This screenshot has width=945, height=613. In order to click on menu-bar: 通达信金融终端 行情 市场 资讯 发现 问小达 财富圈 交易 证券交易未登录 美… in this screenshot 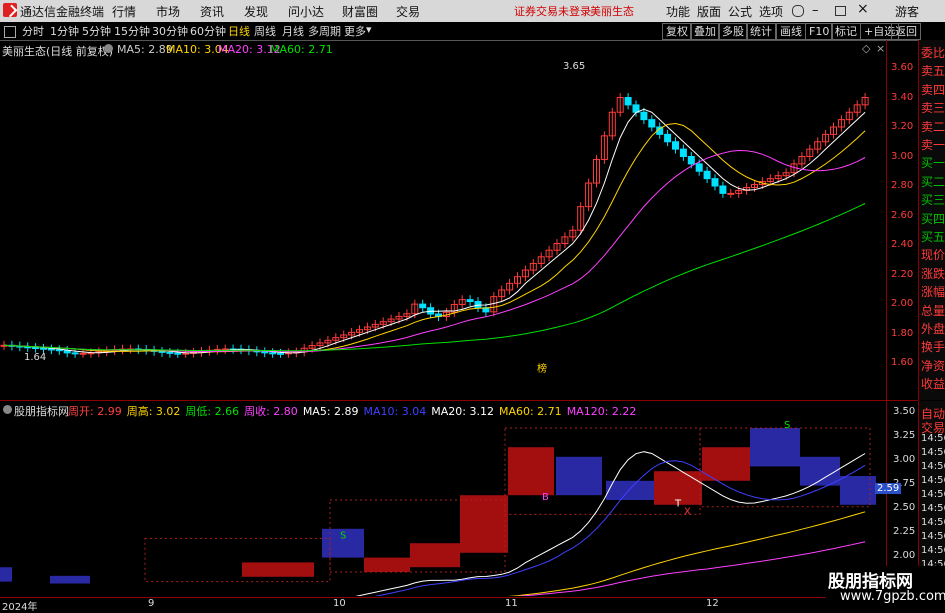, I will do `click(472, 11)`.